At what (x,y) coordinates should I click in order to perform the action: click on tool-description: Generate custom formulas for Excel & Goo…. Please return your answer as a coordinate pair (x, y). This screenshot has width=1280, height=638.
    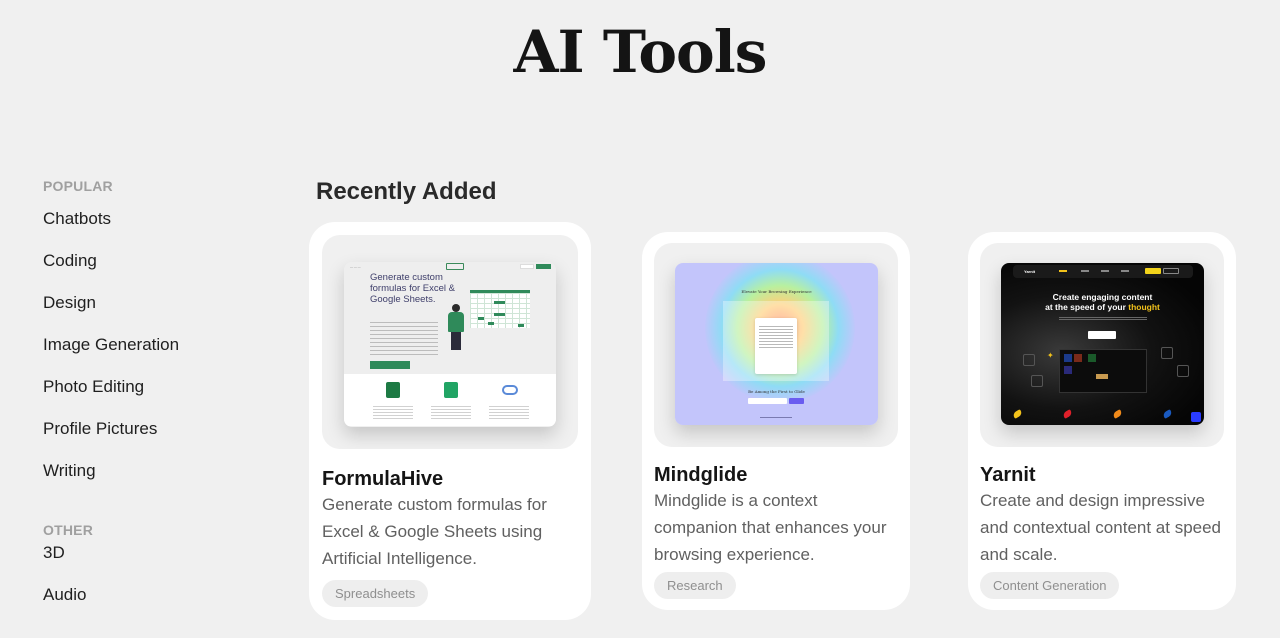
    Looking at the image, I should click on (434, 531).